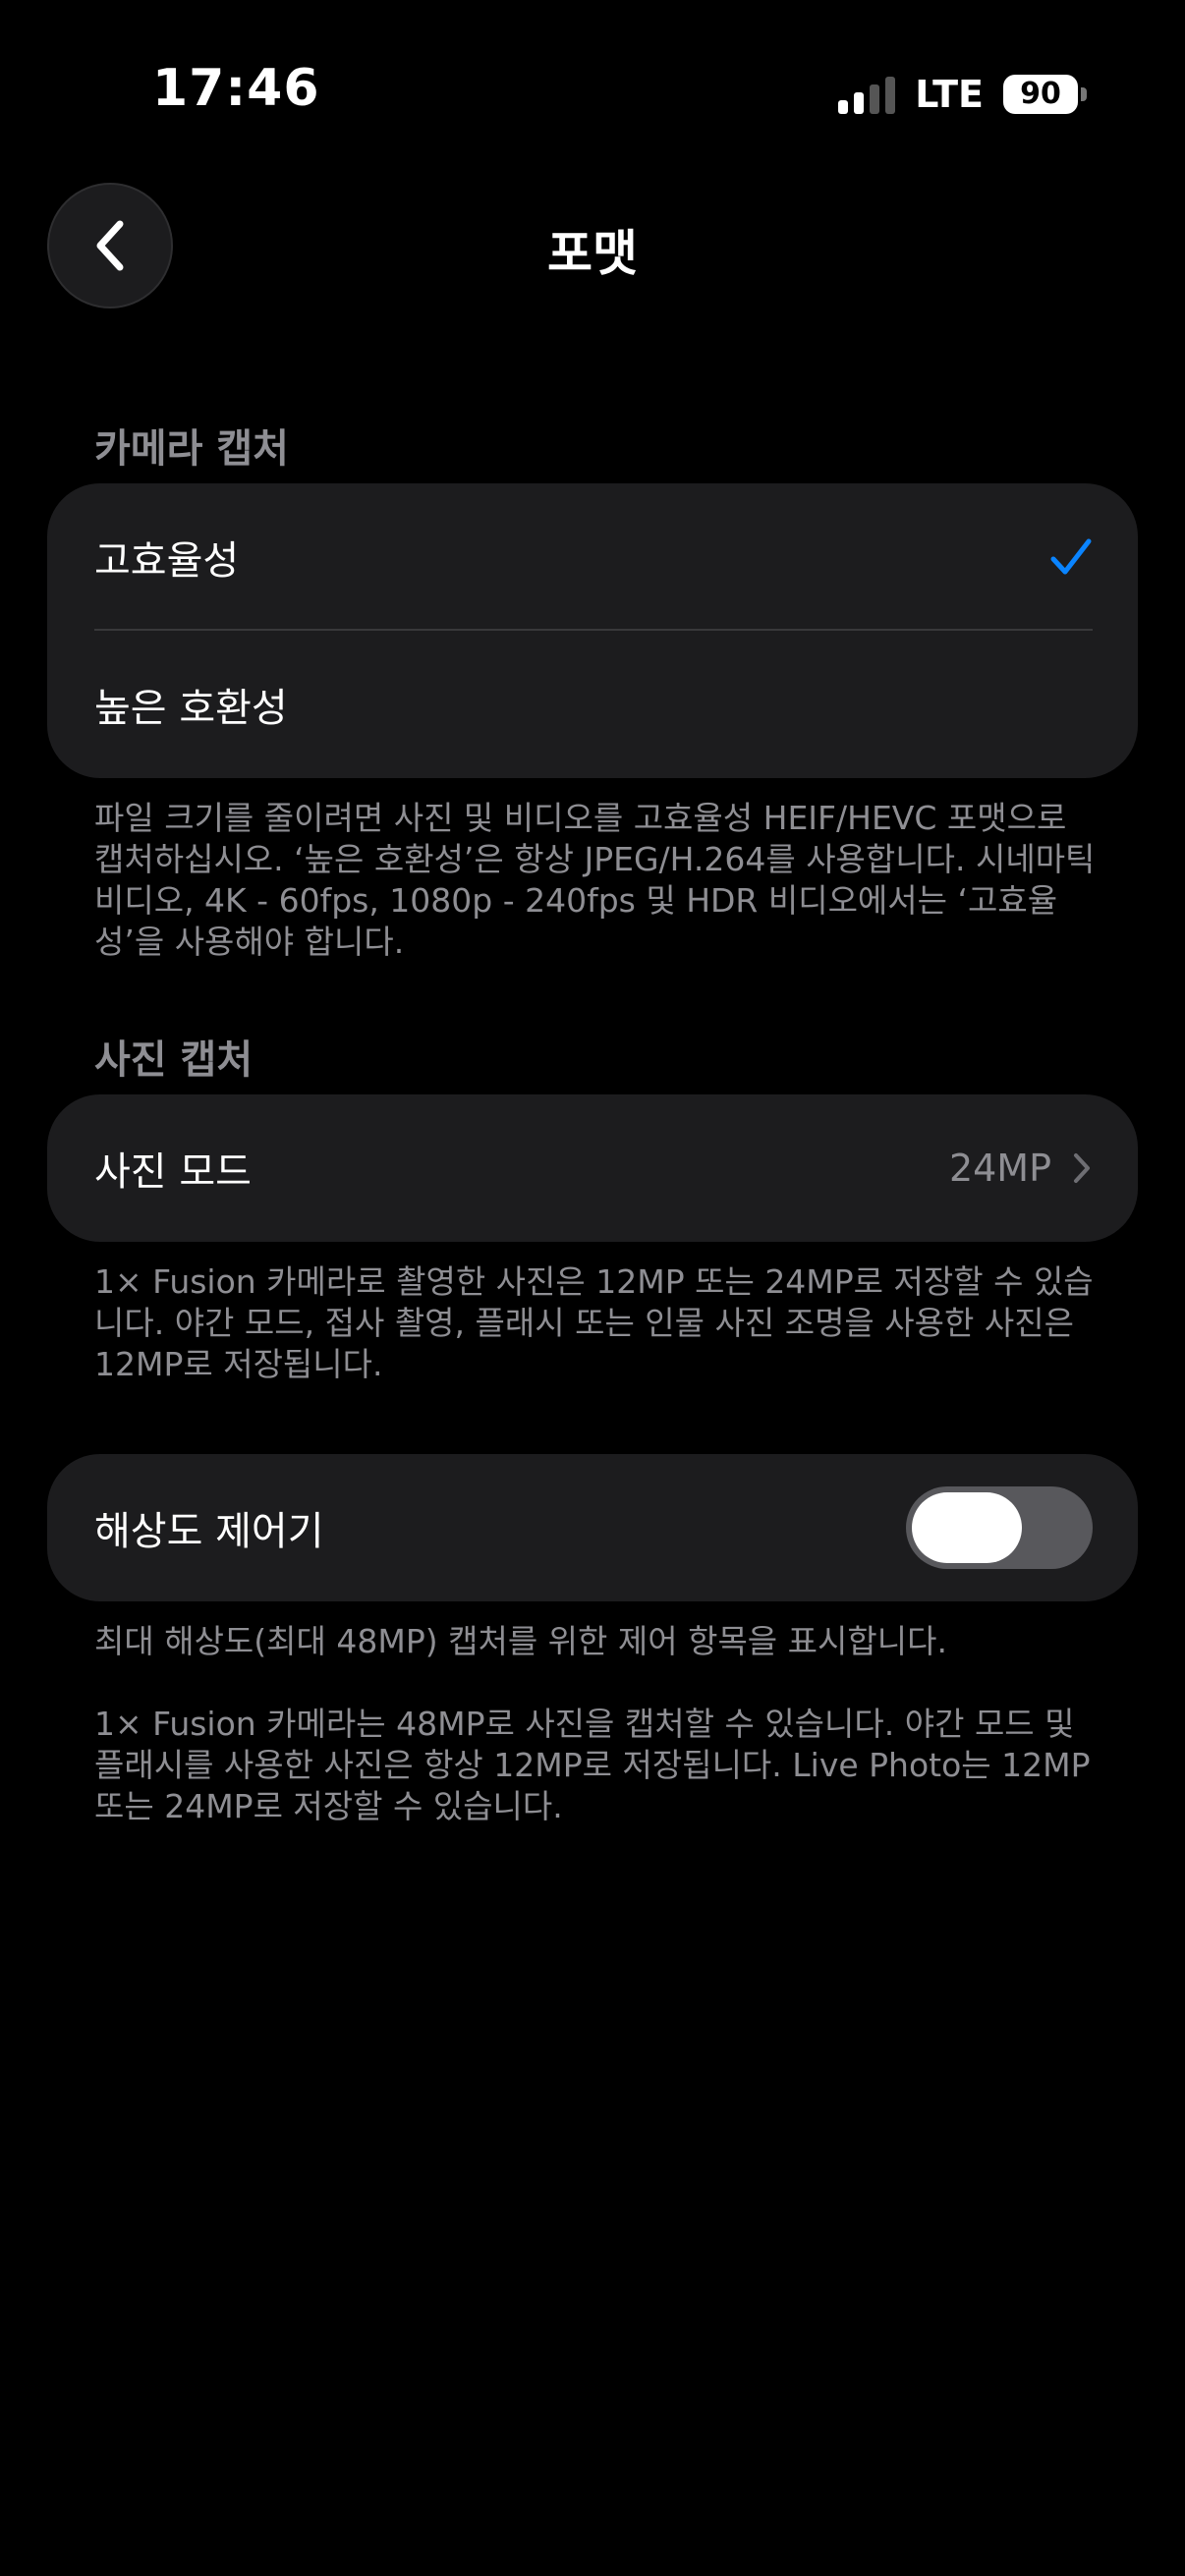 This screenshot has width=1185, height=2576. I want to click on camera-capture-group: 고효율성 높은 호환성, so click(592, 630).